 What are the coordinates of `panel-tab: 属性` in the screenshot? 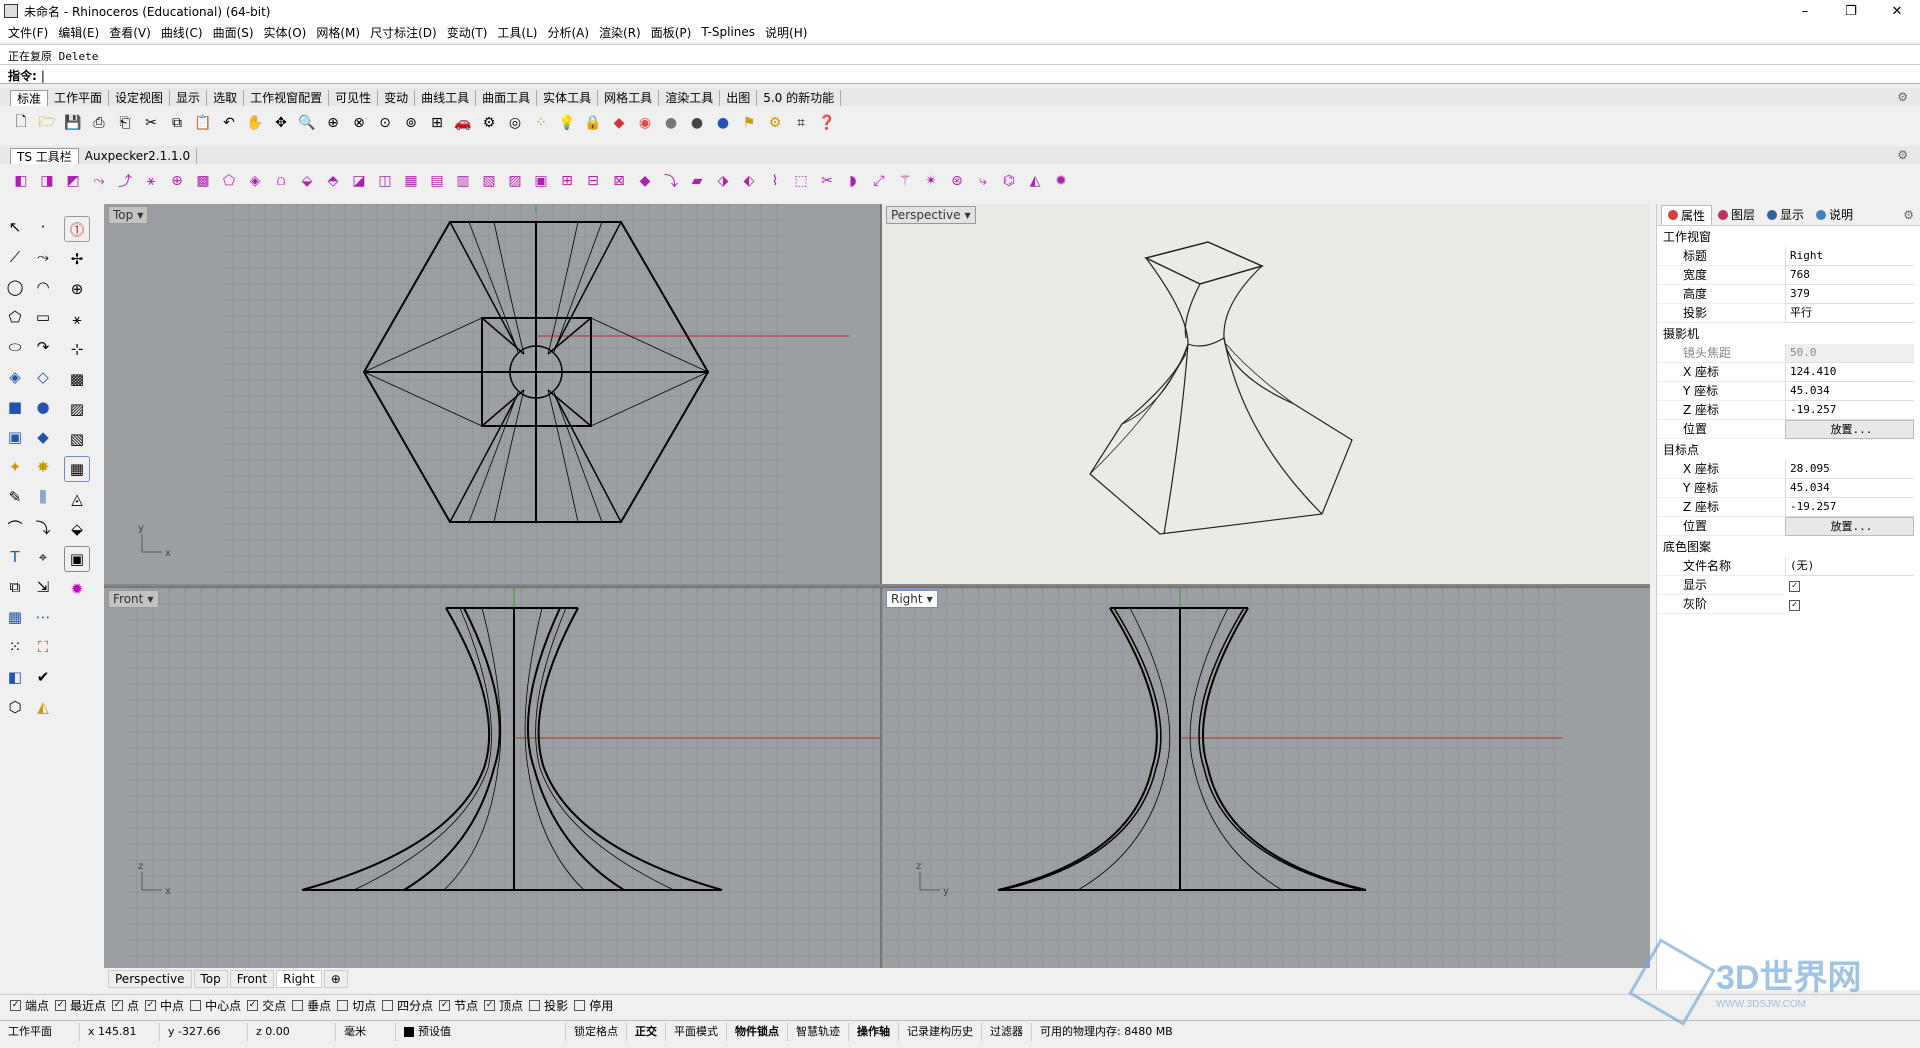 It's located at (1687, 214).